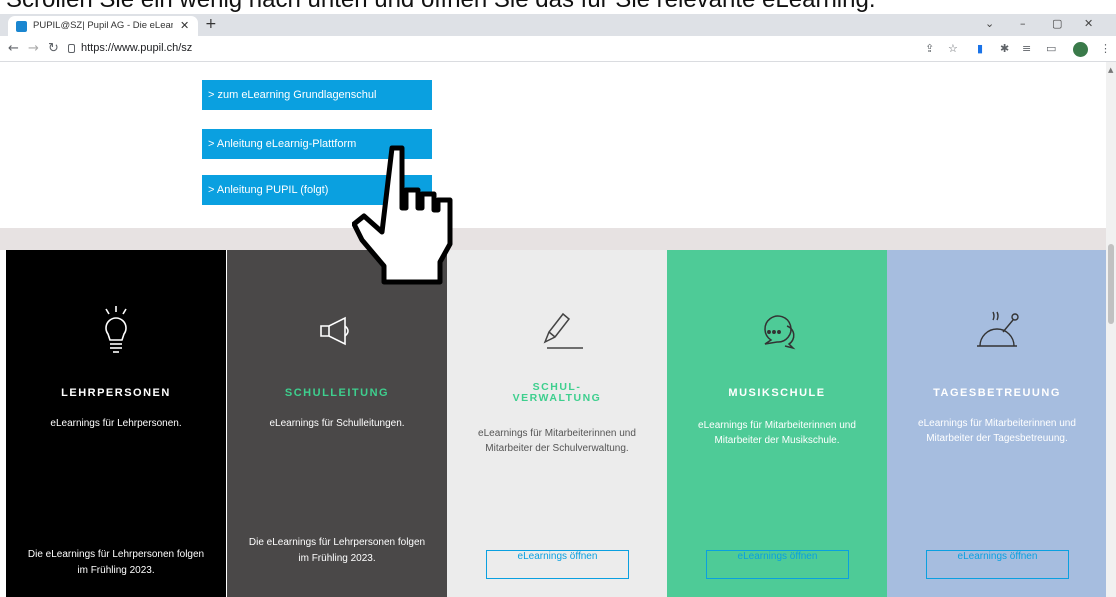 Image resolution: width=1116 pixels, height=597 pixels. I want to click on divider-band, so click(558, 239).